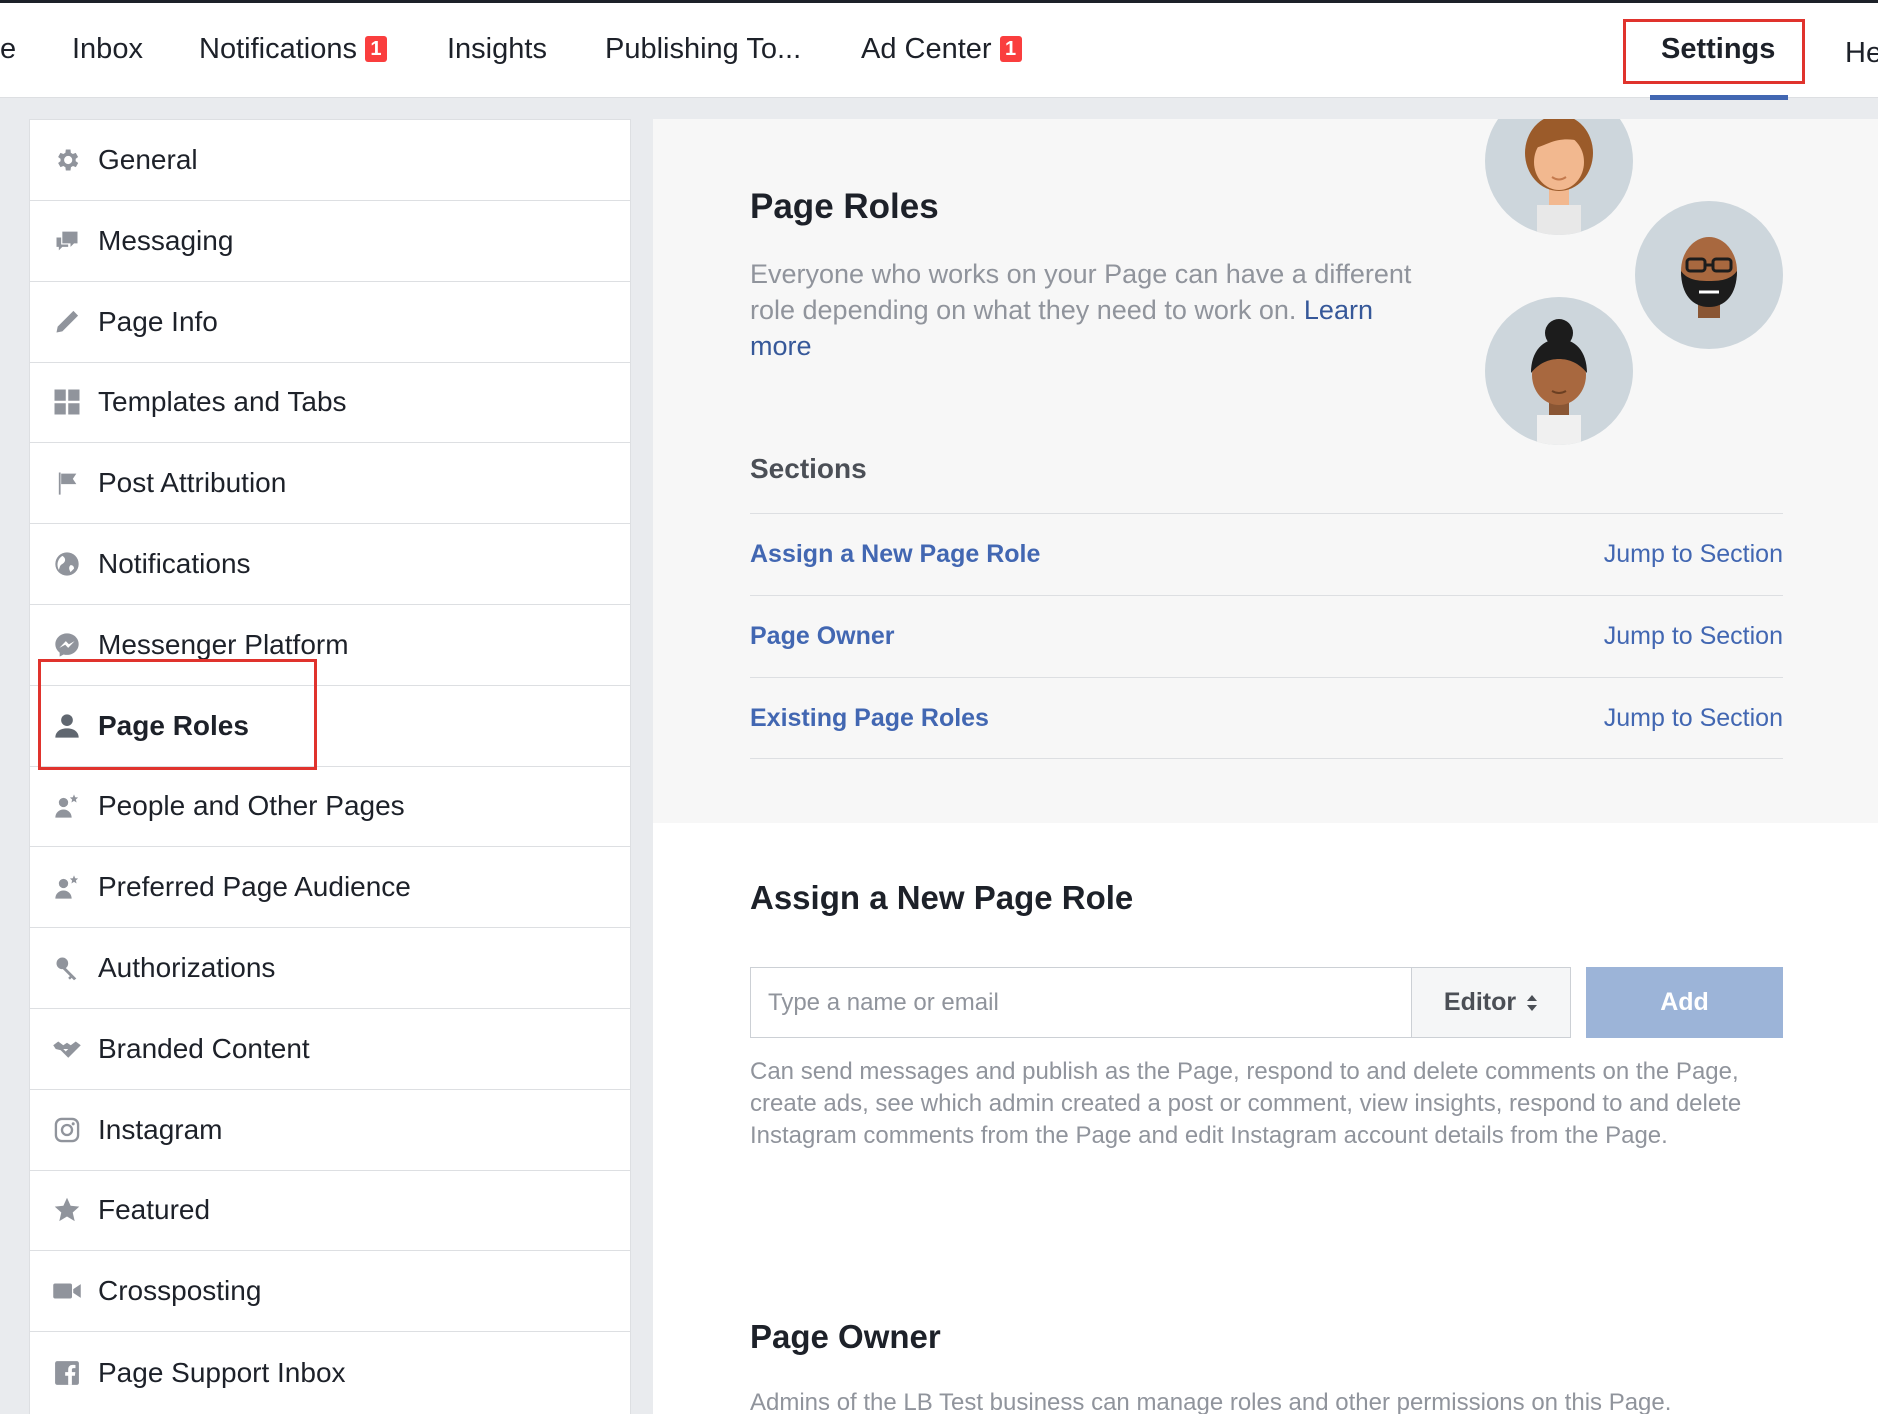 Image resolution: width=1878 pixels, height=1414 pixels. Describe the element at coordinates (67, 1291) in the screenshot. I see `video-camera-icon` at that location.